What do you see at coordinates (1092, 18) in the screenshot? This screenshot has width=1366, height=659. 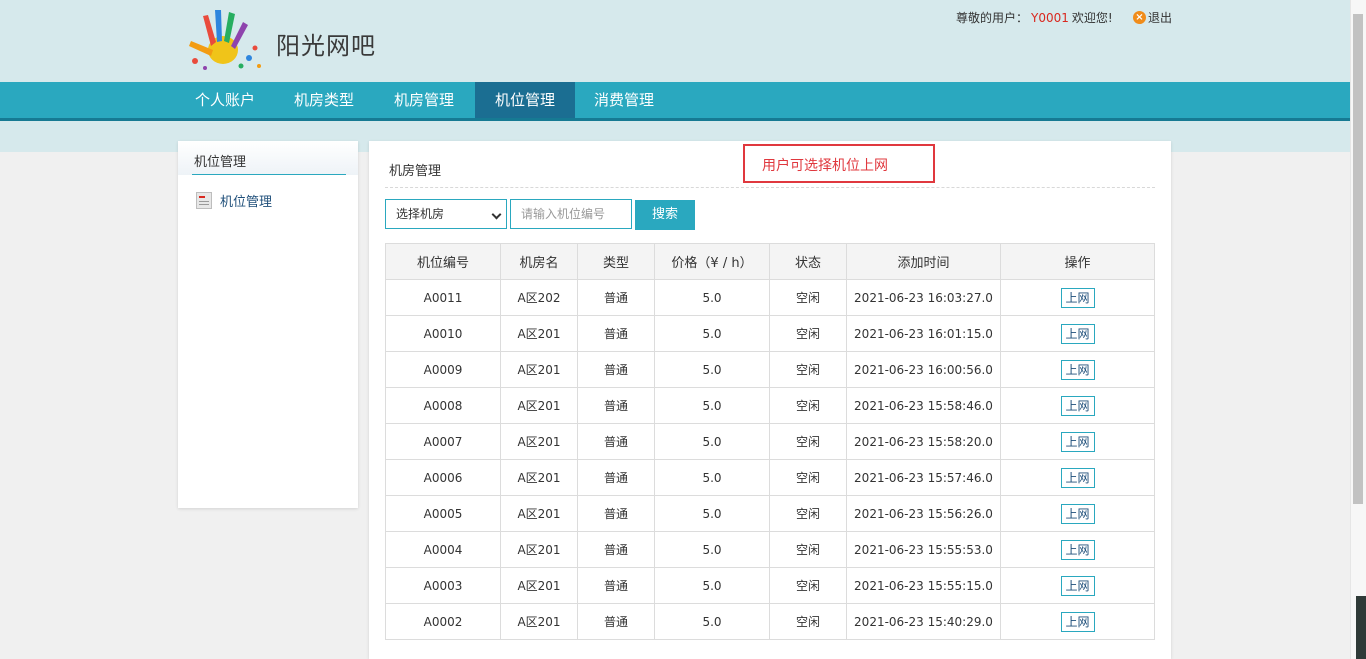 I see `greeting-suffix: 欢迎您!` at bounding box center [1092, 18].